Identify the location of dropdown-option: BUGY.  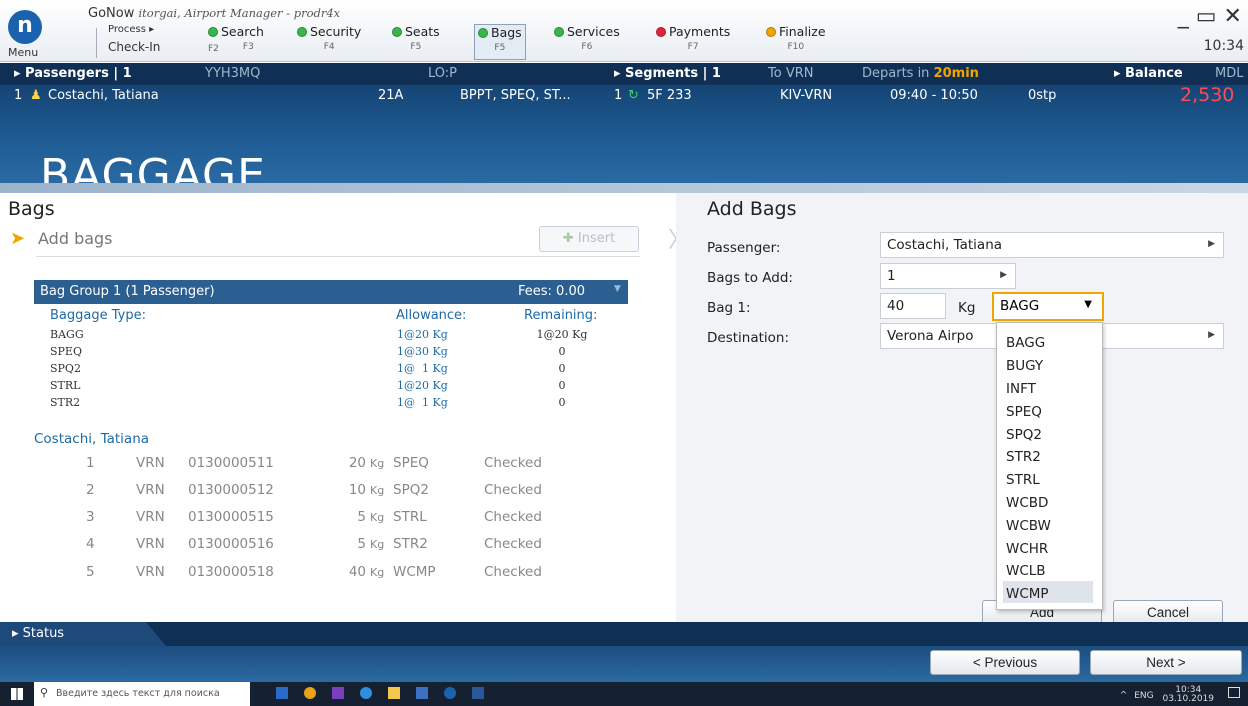
(1024, 366).